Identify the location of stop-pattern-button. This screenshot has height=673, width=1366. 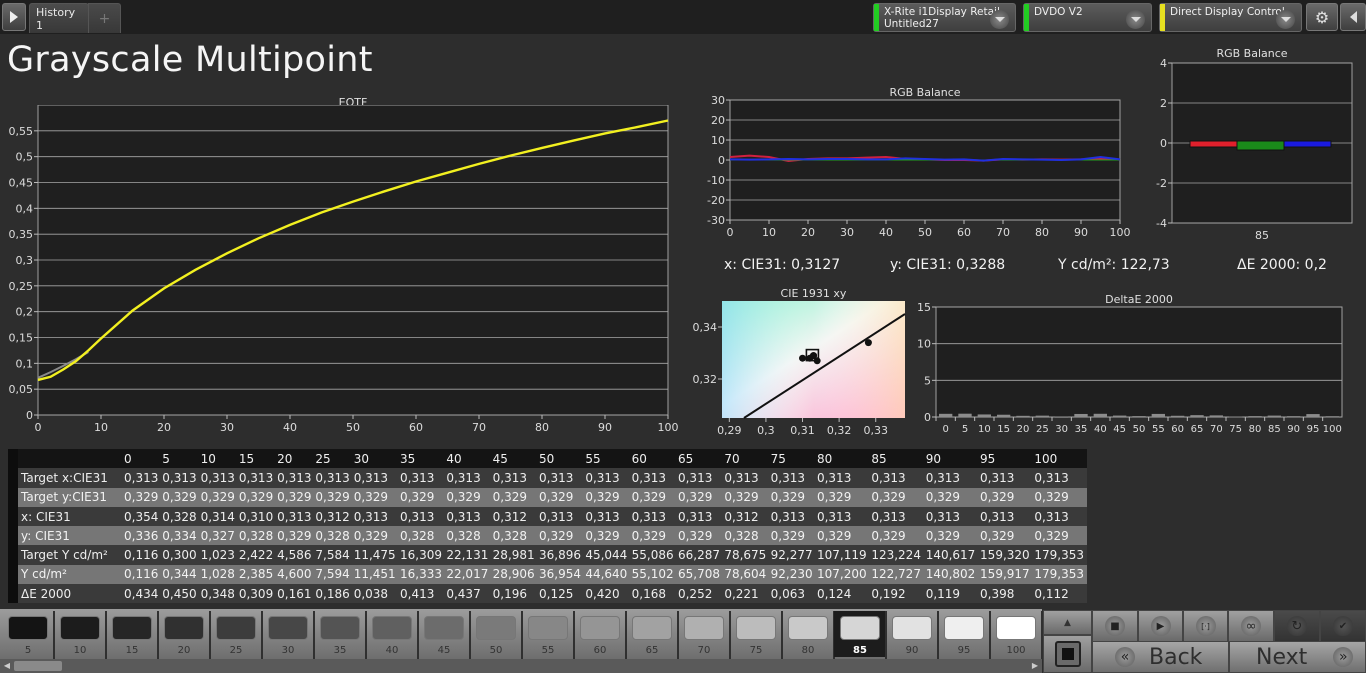
(1067, 654).